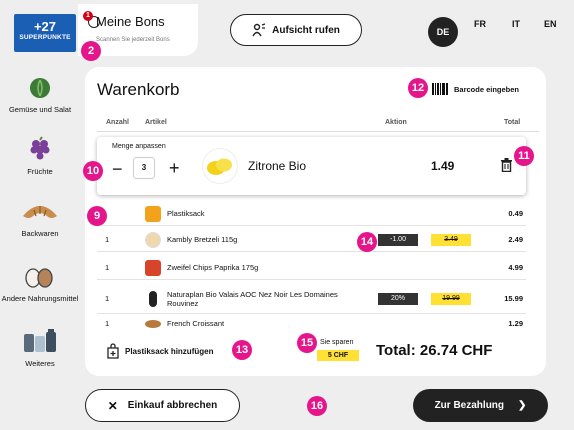 This screenshot has width=574, height=430. Describe the element at coordinates (480, 24) in the screenshot. I see `lang-fr: FR` at that location.